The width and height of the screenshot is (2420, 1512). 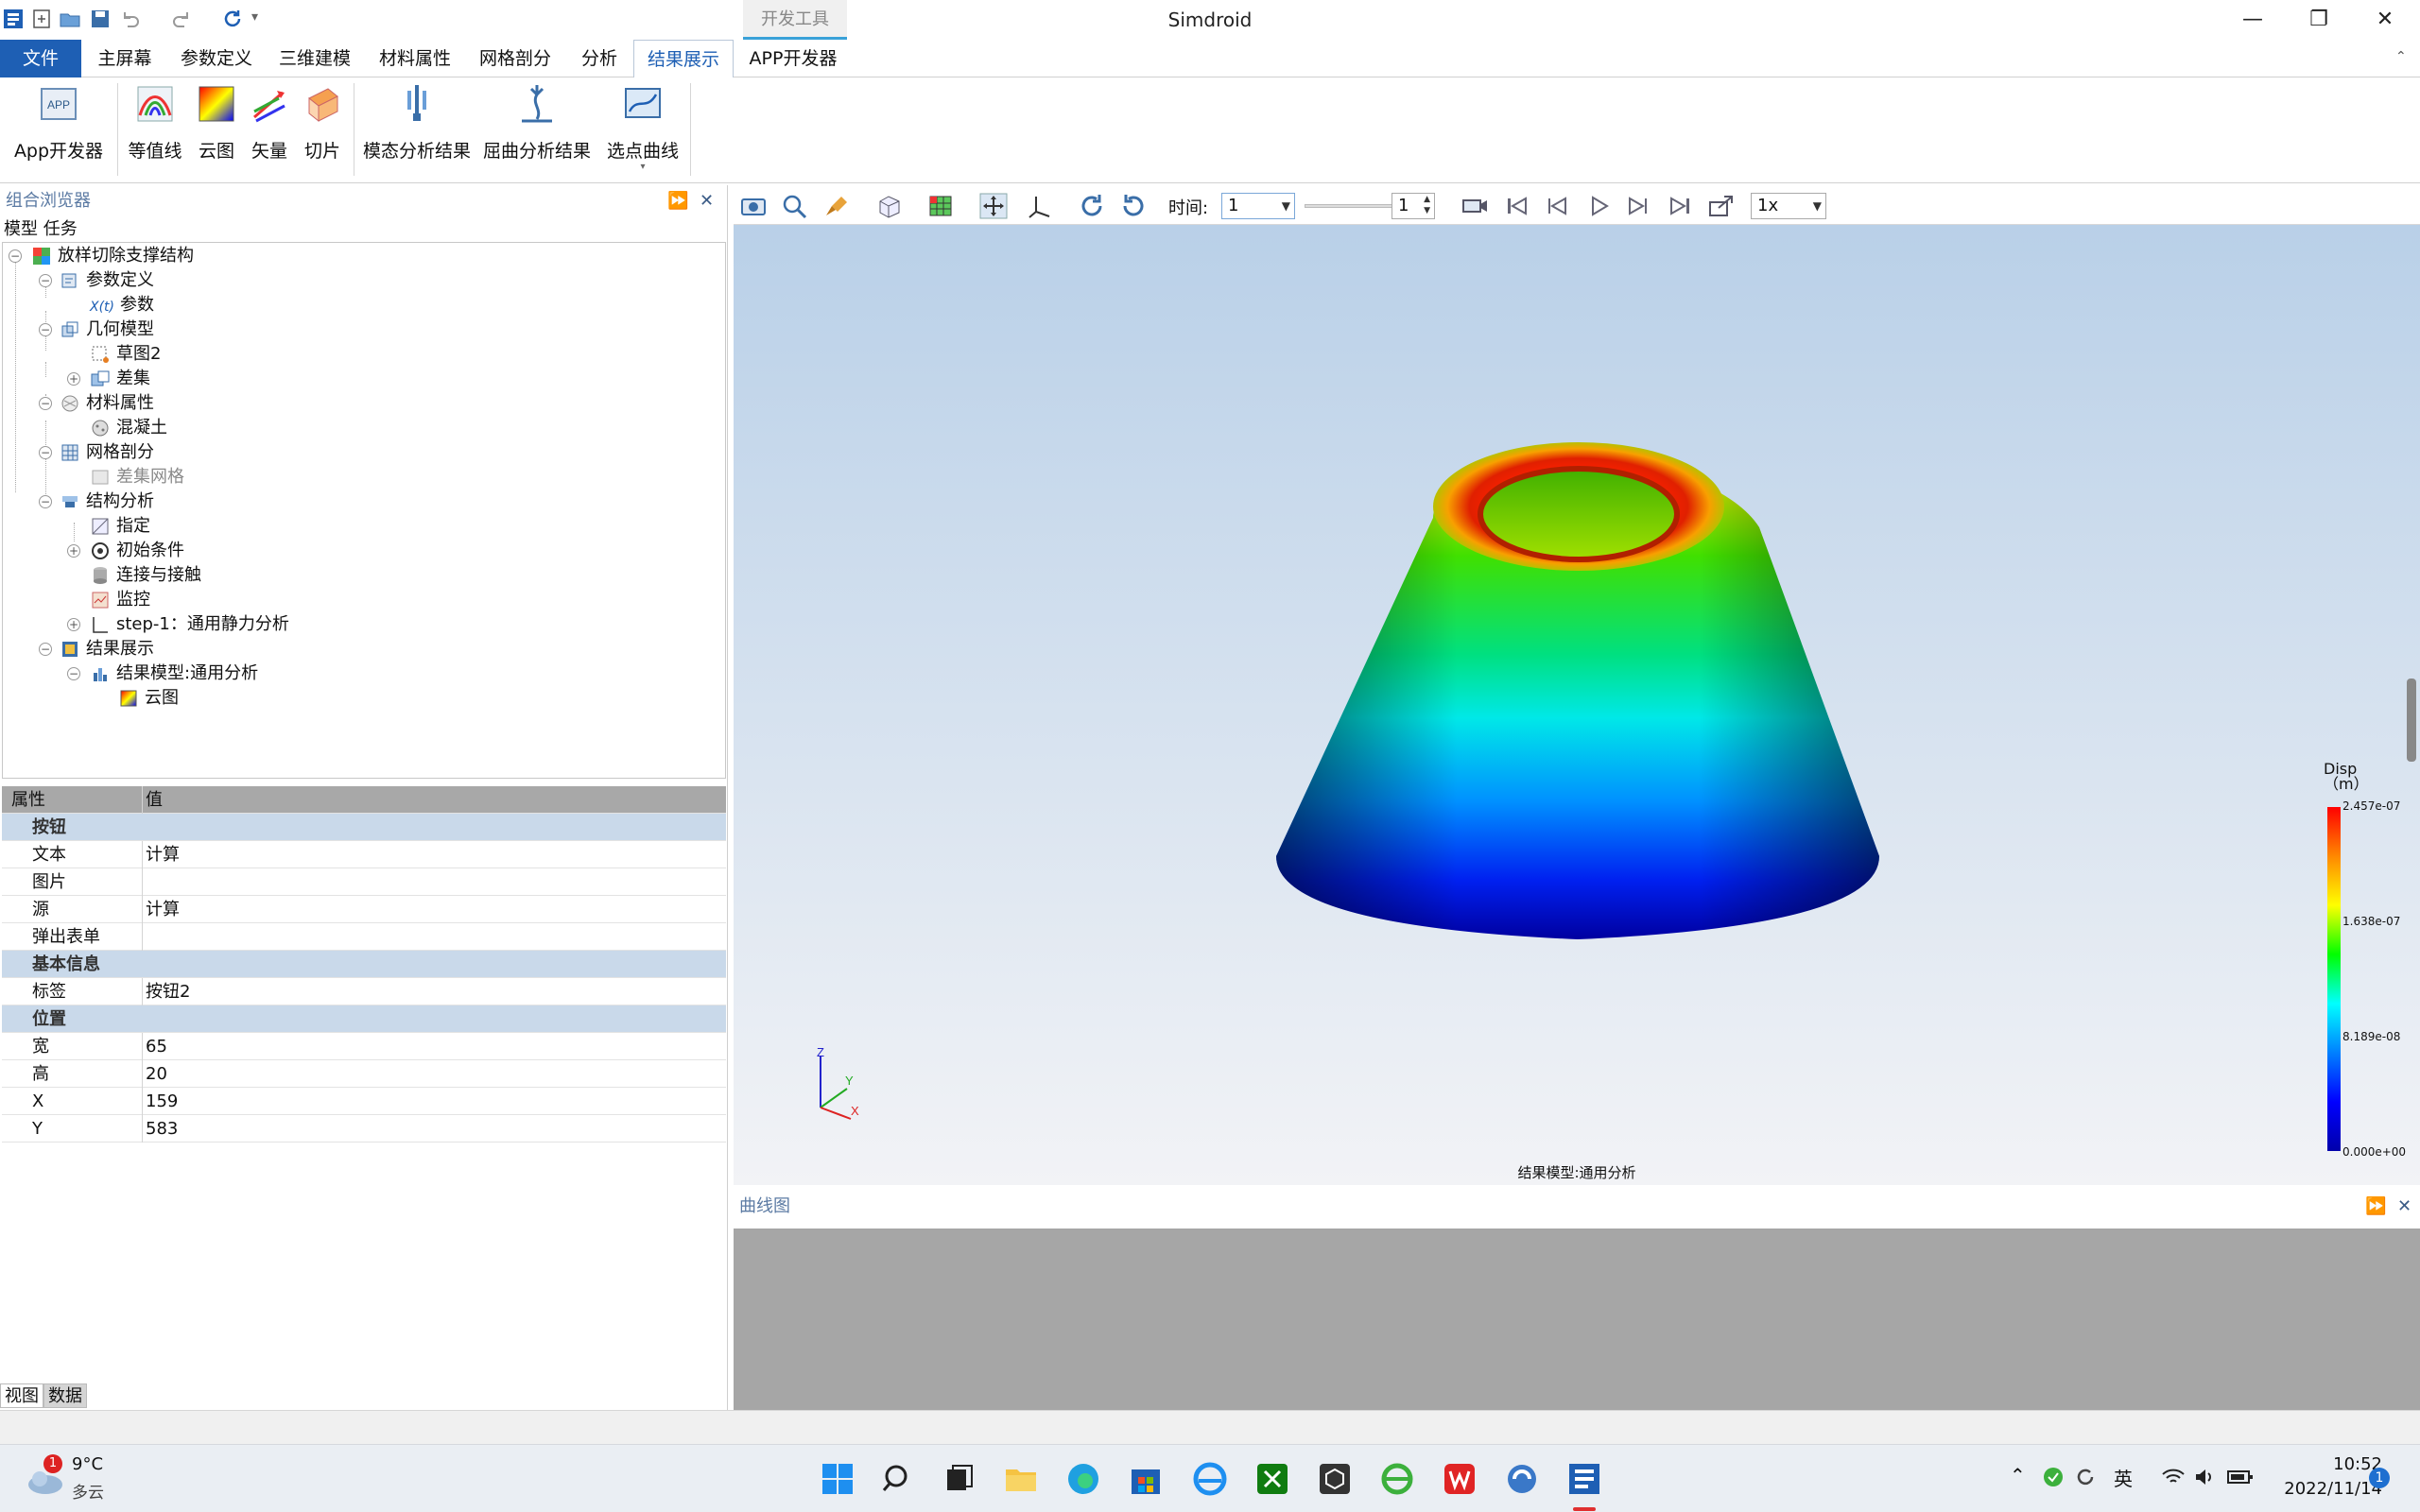 What do you see at coordinates (683, 58) in the screenshot?
I see `tab-results: 结果展示` at bounding box center [683, 58].